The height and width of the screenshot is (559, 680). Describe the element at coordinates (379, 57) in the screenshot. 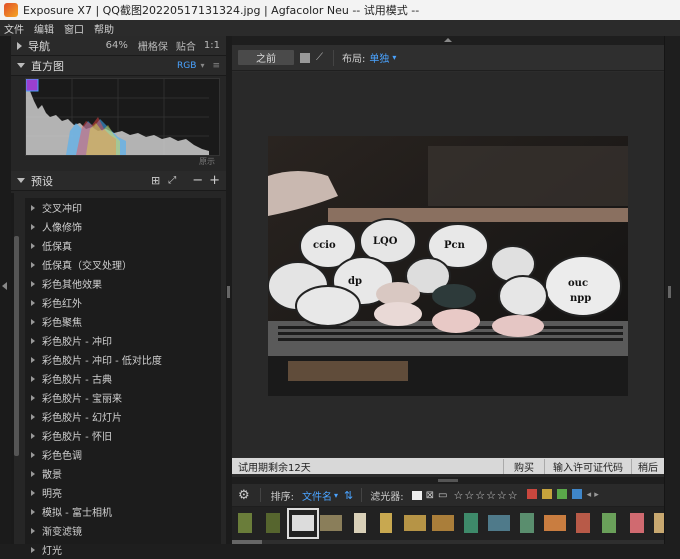

I see `layout-select: 单独` at that location.